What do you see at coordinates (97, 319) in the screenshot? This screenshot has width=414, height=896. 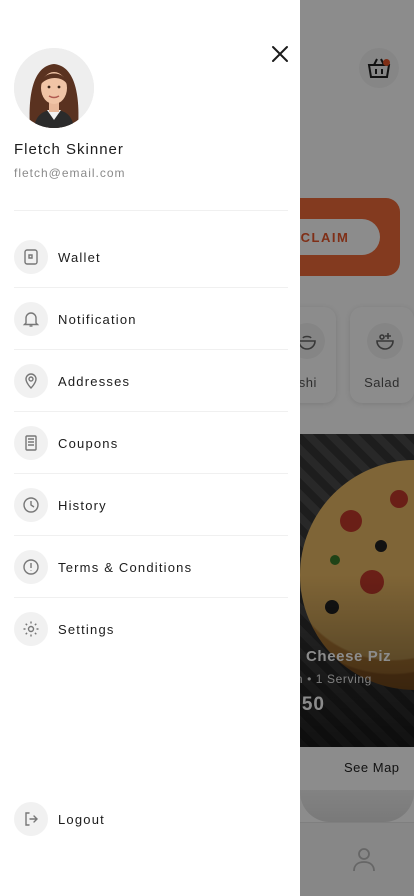 I see `menu-label: Notification` at bounding box center [97, 319].